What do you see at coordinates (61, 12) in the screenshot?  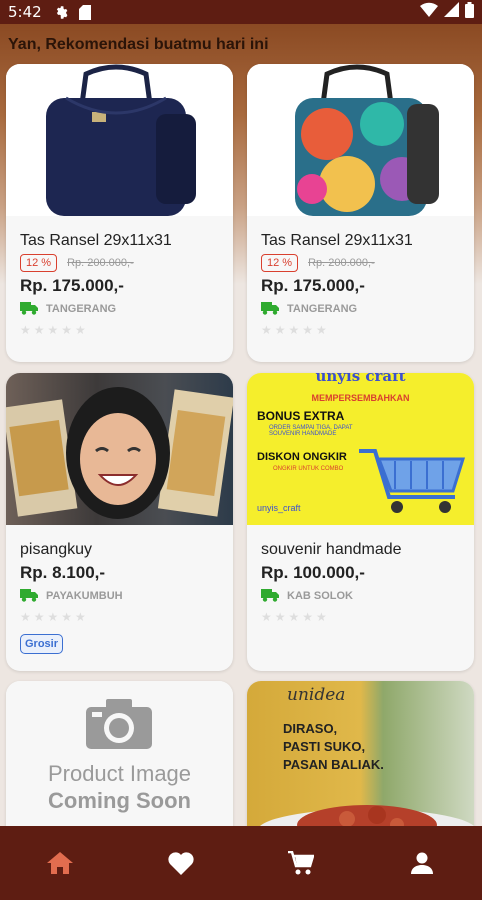 I see `gear-icon` at bounding box center [61, 12].